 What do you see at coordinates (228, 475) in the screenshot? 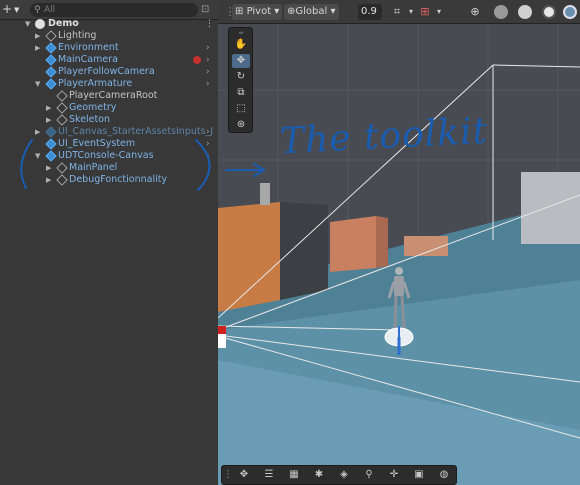
I see `drag-handle-icon: ⋮` at bounding box center [228, 475].